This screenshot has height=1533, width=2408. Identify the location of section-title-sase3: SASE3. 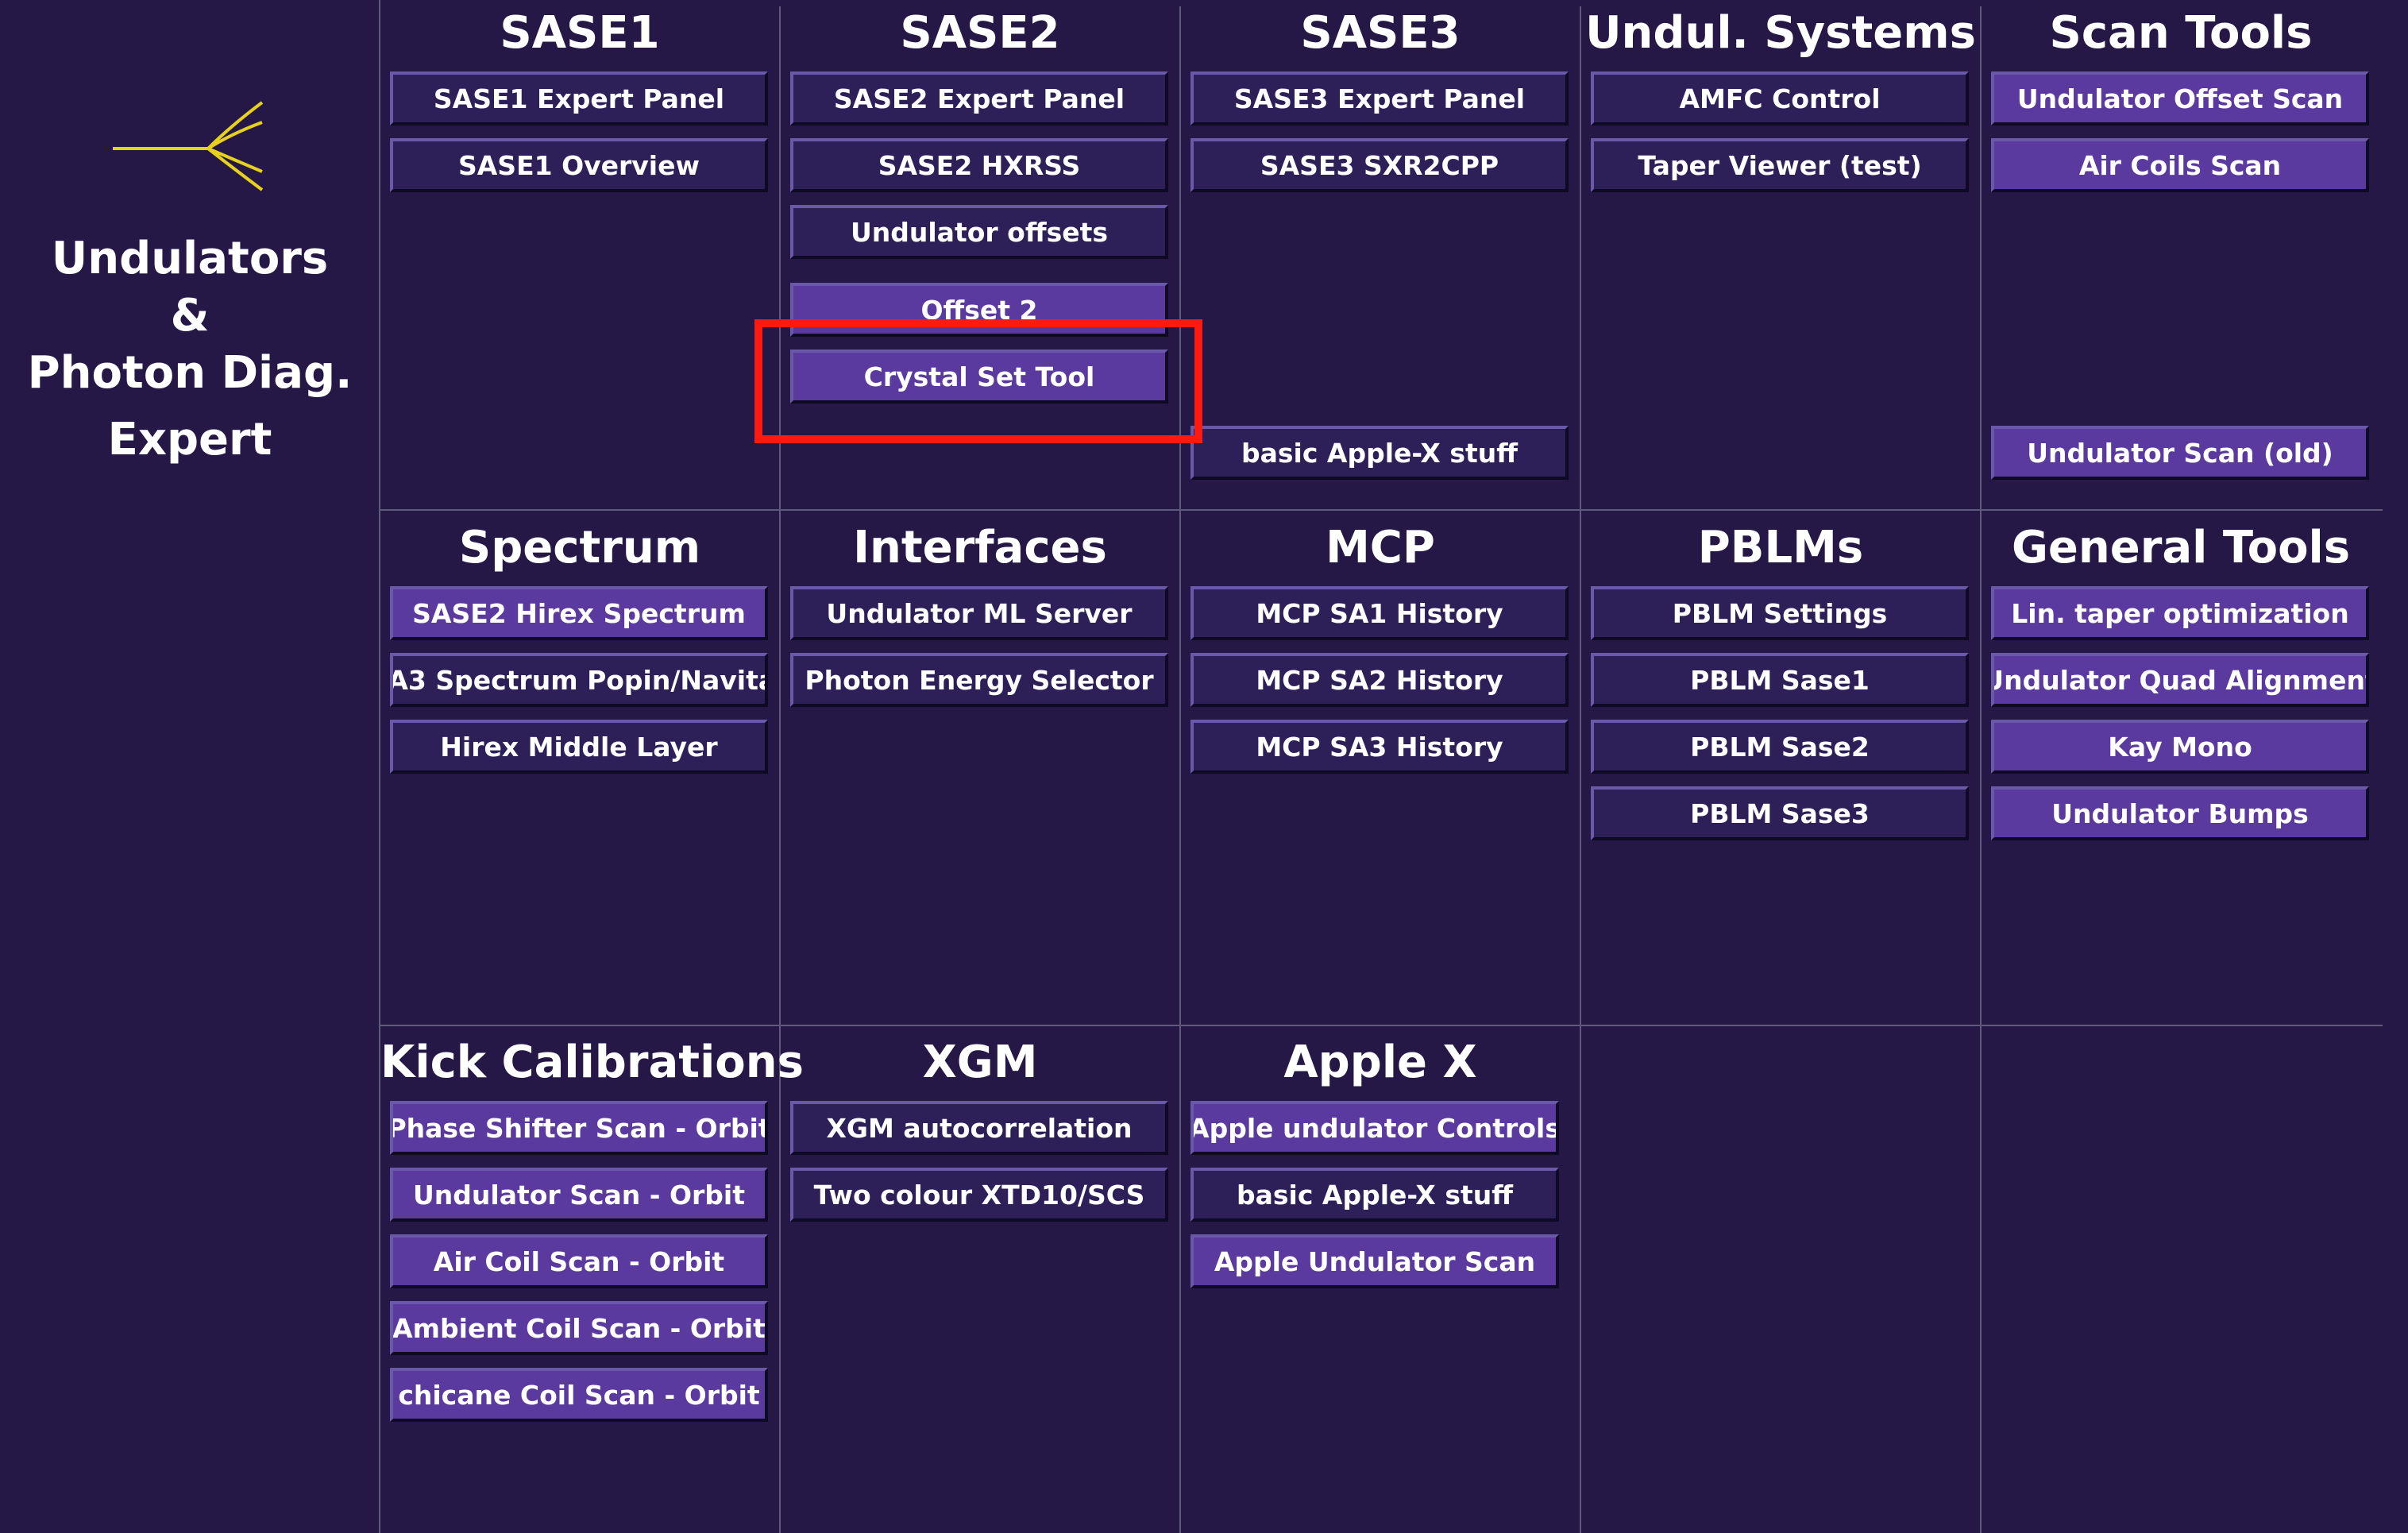
(1380, 33).